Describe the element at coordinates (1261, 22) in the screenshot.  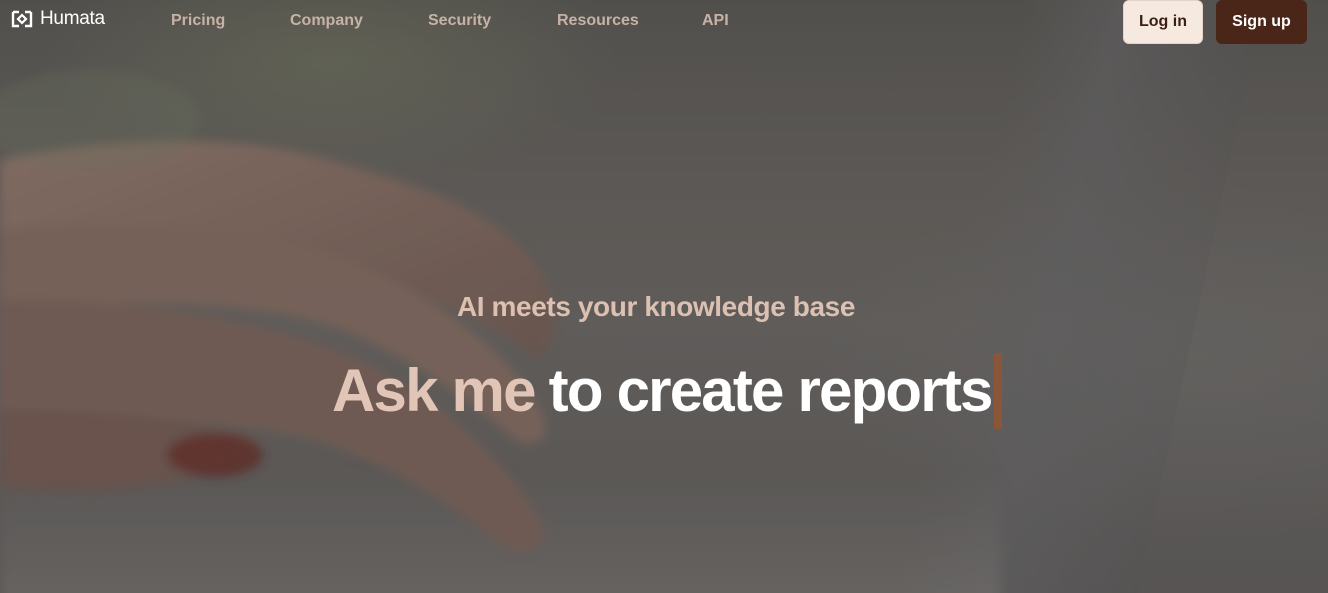
I see `signup-button: Sign up` at that location.